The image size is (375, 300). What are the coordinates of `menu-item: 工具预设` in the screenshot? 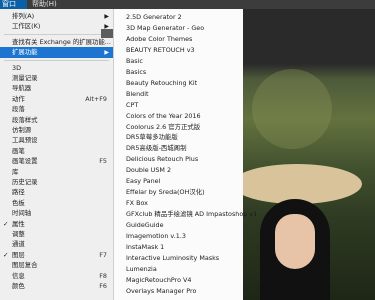 It's located at (56, 140).